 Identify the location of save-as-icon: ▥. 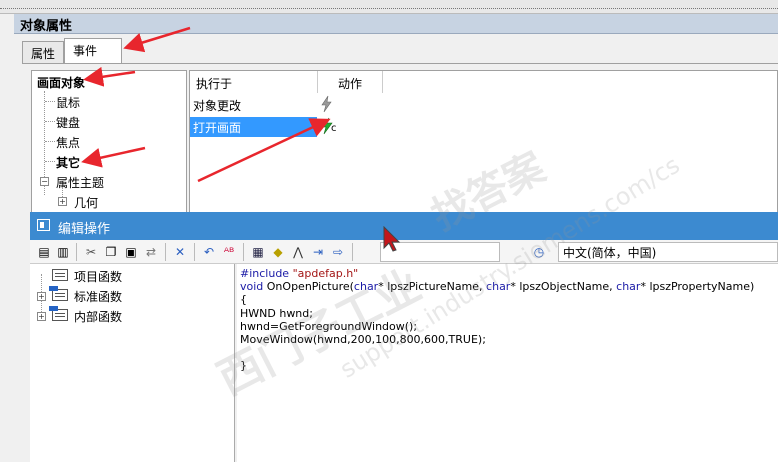
(63, 252).